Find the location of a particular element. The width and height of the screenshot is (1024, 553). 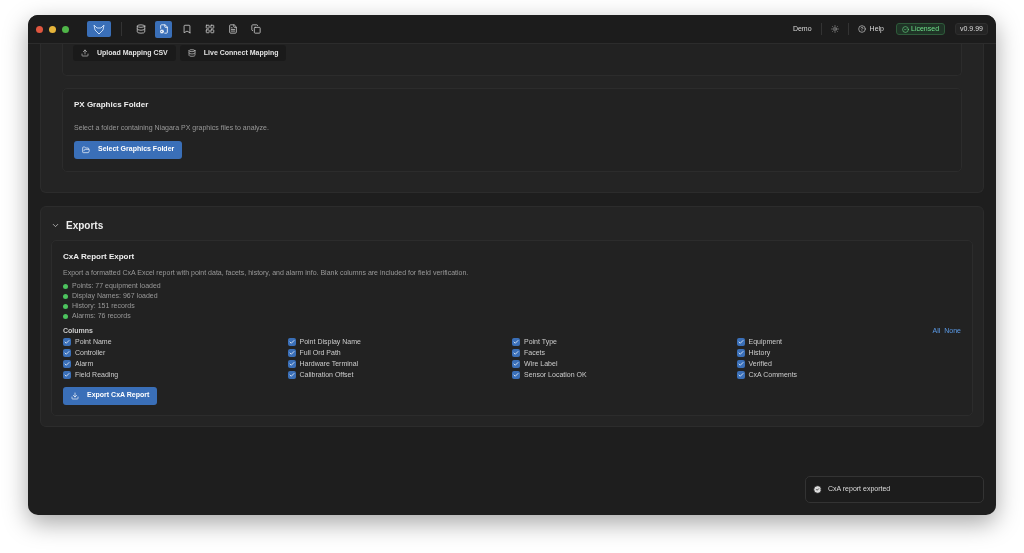

card-title: CxA Report Export is located at coordinates (99, 256).